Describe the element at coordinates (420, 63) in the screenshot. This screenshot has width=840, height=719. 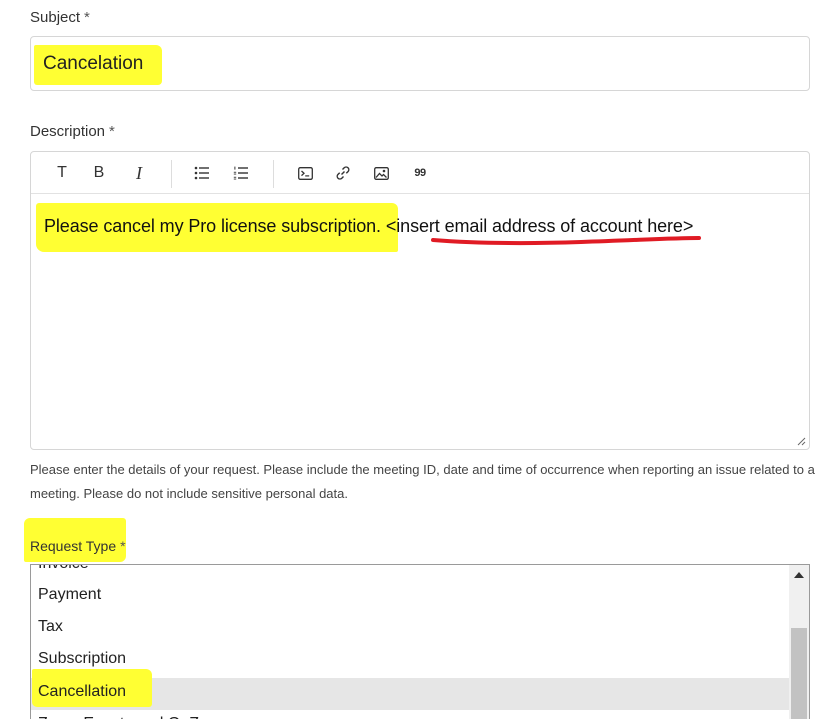
I see `subject-input: Cancelation` at that location.